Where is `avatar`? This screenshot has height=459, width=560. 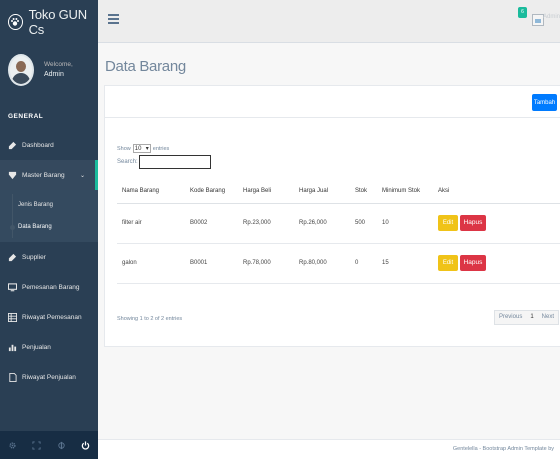
avatar is located at coordinates (21, 70).